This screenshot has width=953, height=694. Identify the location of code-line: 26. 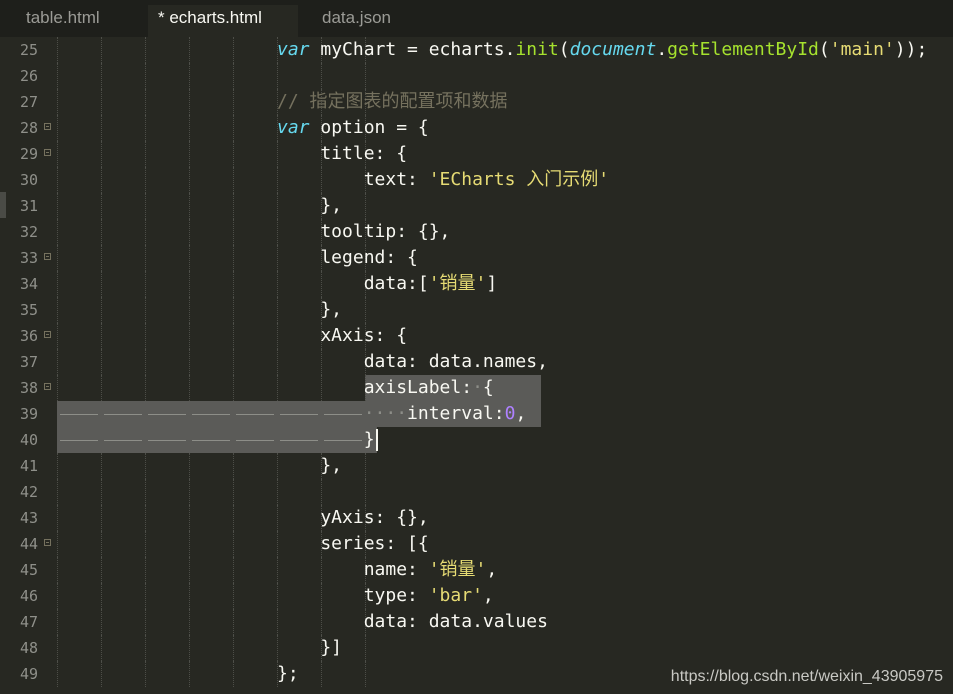
(476, 76).